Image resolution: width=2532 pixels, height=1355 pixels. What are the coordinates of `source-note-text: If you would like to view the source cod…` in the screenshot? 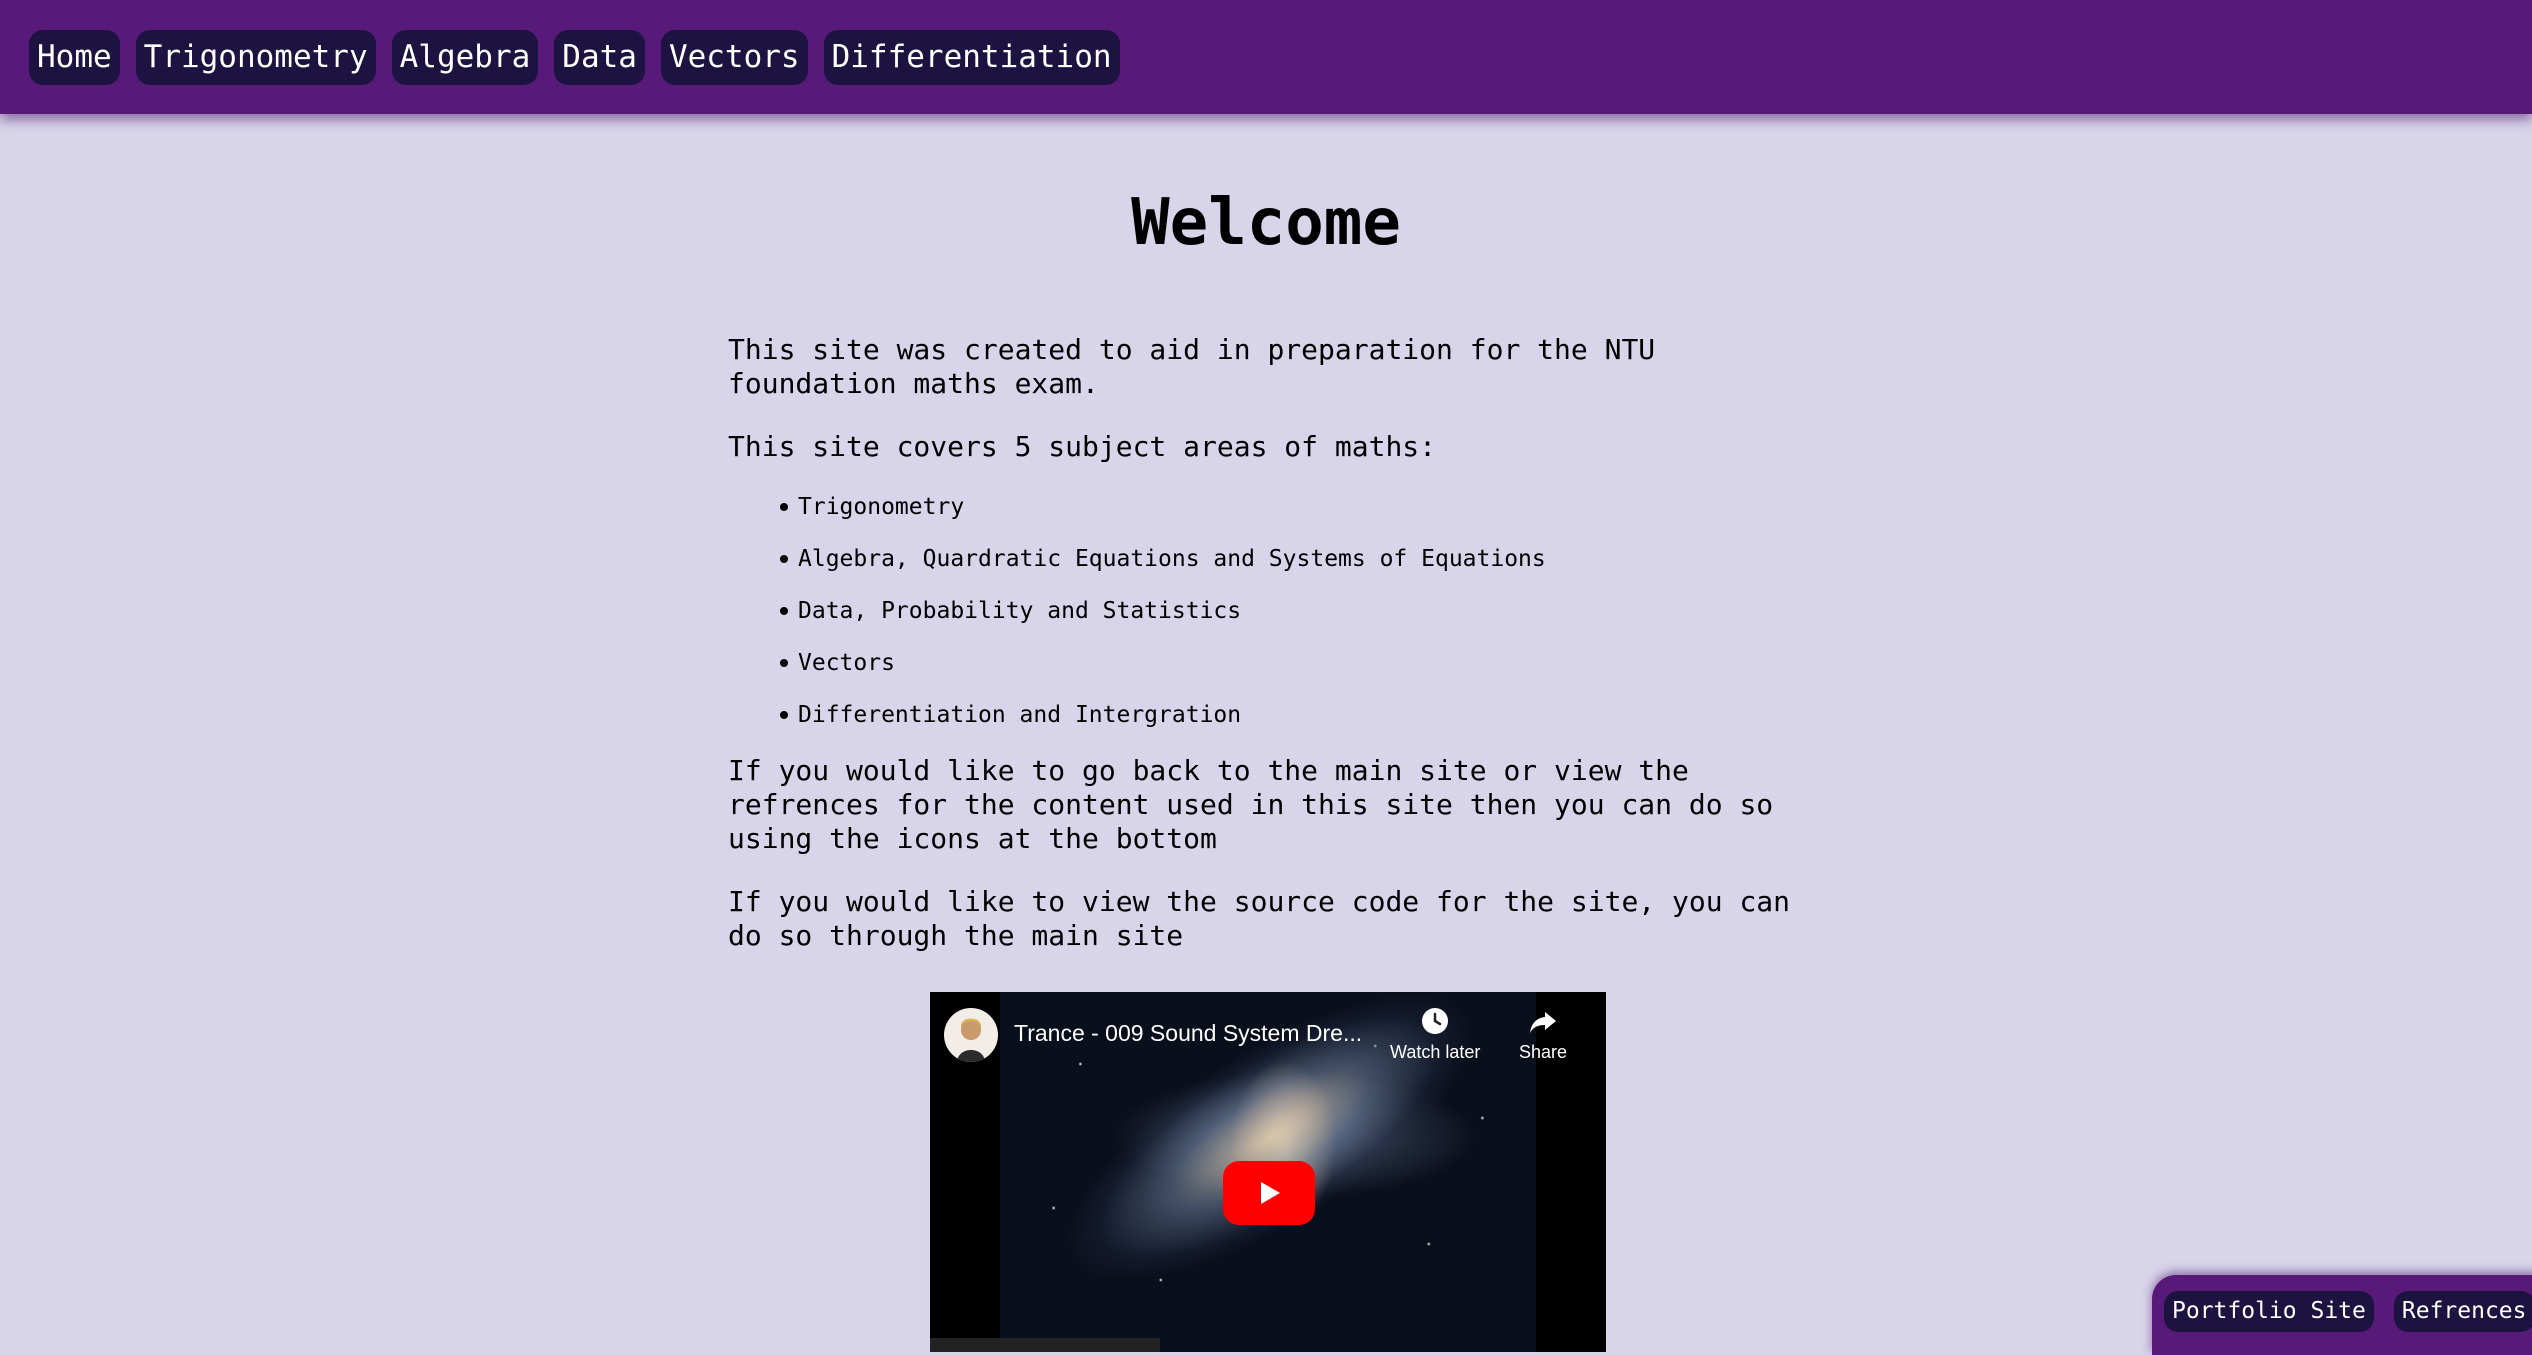 It's located at (1259, 918).